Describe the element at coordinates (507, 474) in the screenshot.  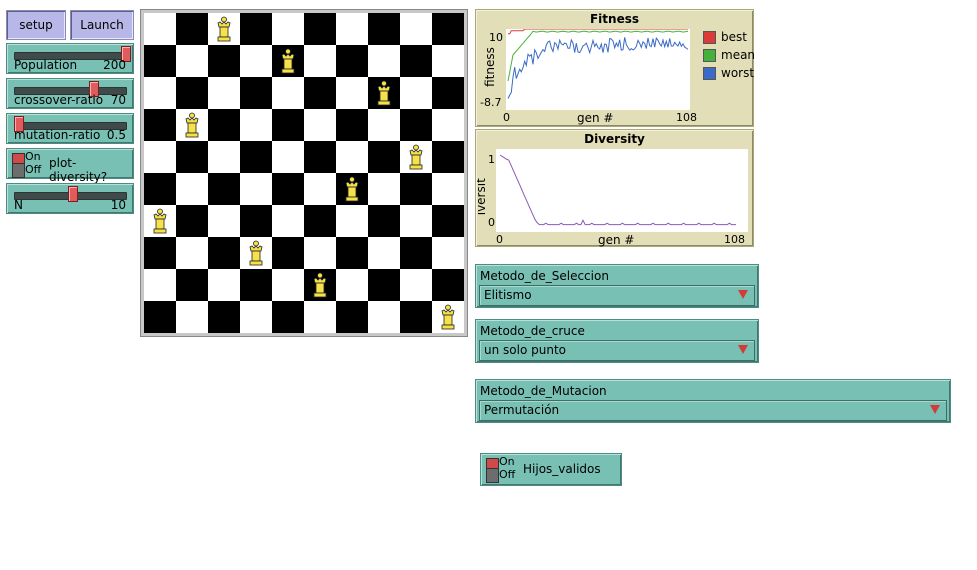
I see `hijos-validos-off-label: Off` at that location.